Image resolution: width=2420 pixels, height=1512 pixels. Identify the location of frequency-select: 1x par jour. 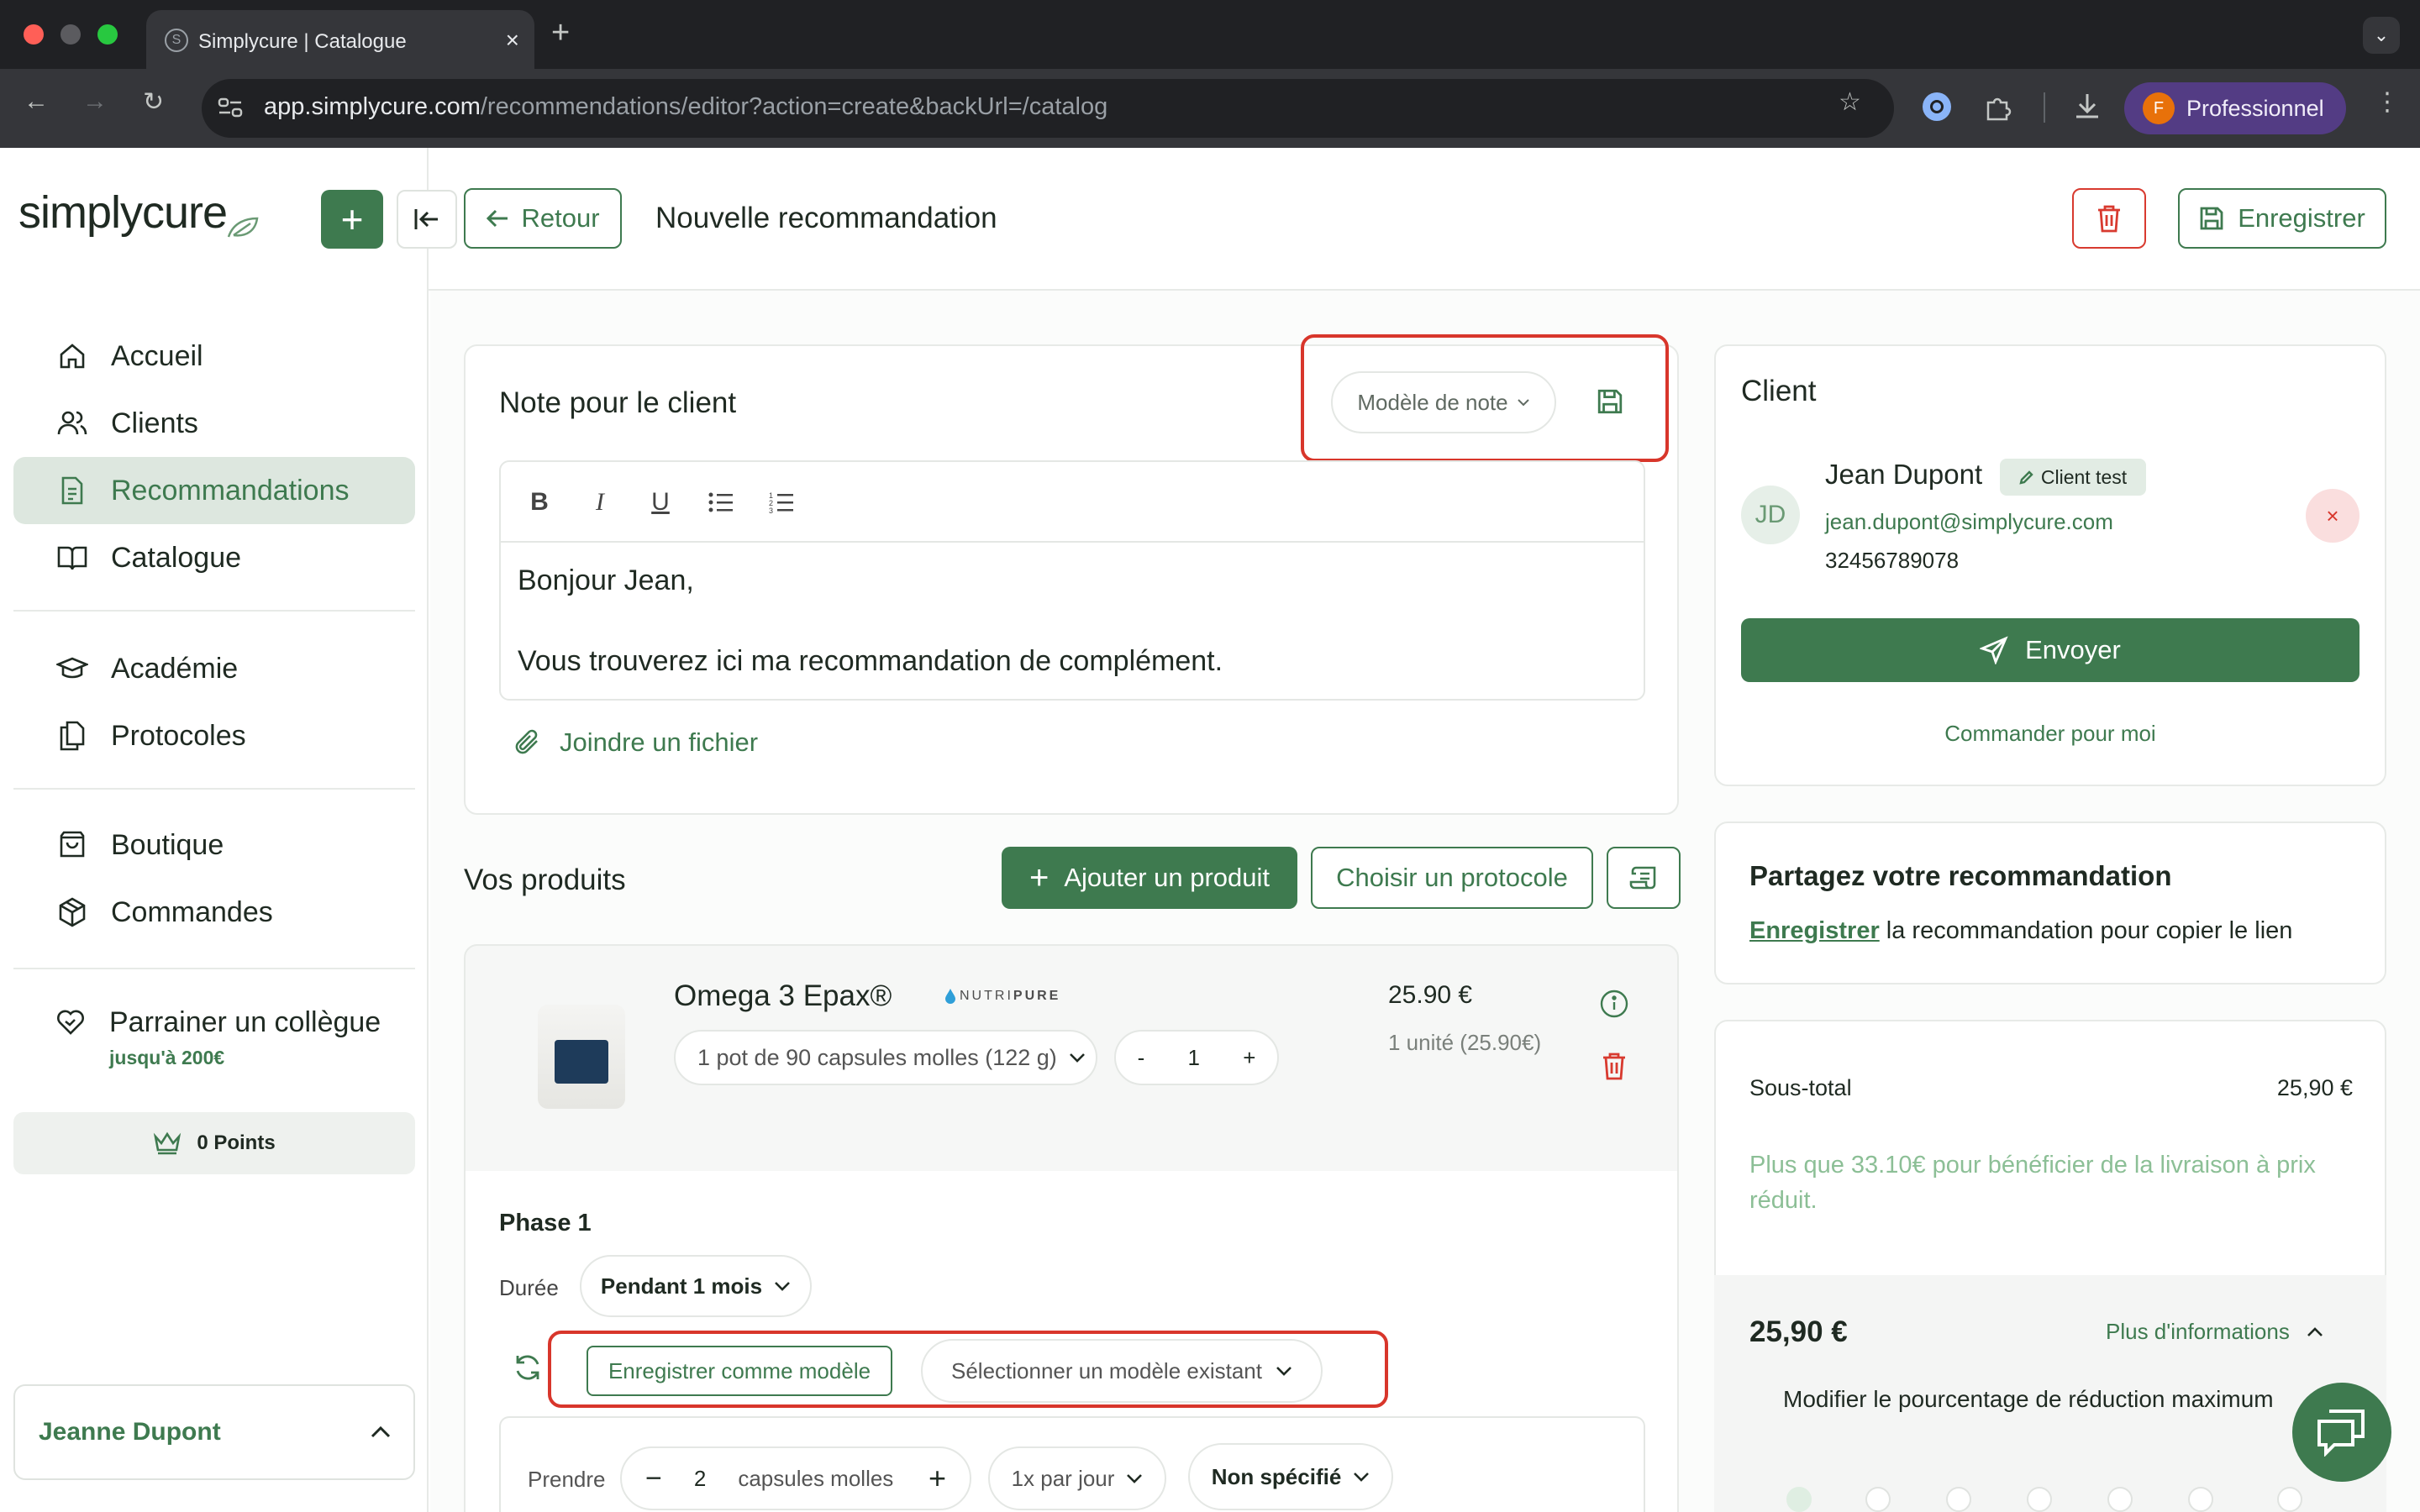
(1077, 1478).